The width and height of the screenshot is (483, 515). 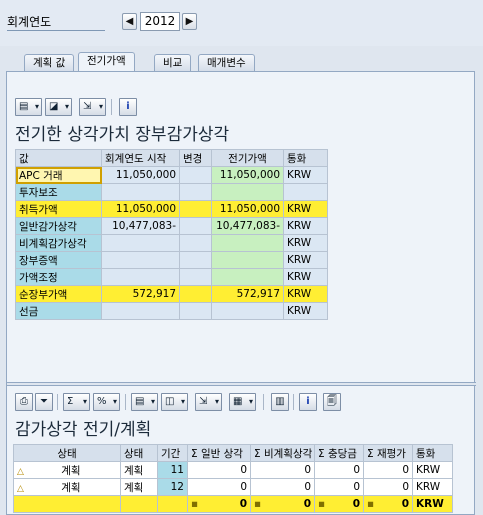 I want to click on view-icon: ◫, so click(x=174, y=402).